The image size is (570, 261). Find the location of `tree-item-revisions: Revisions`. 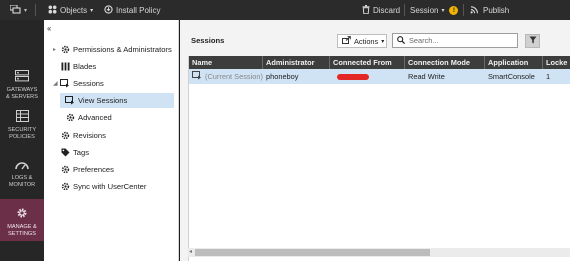

tree-item-revisions: Revisions is located at coordinates (83, 135).